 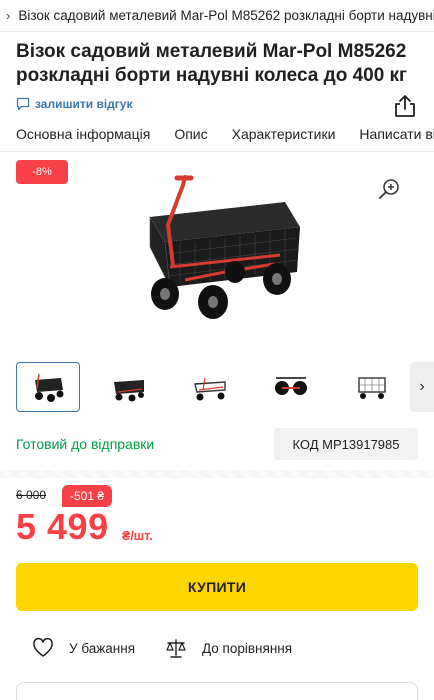 I want to click on price-unit: ₴/шт., so click(x=137, y=536).